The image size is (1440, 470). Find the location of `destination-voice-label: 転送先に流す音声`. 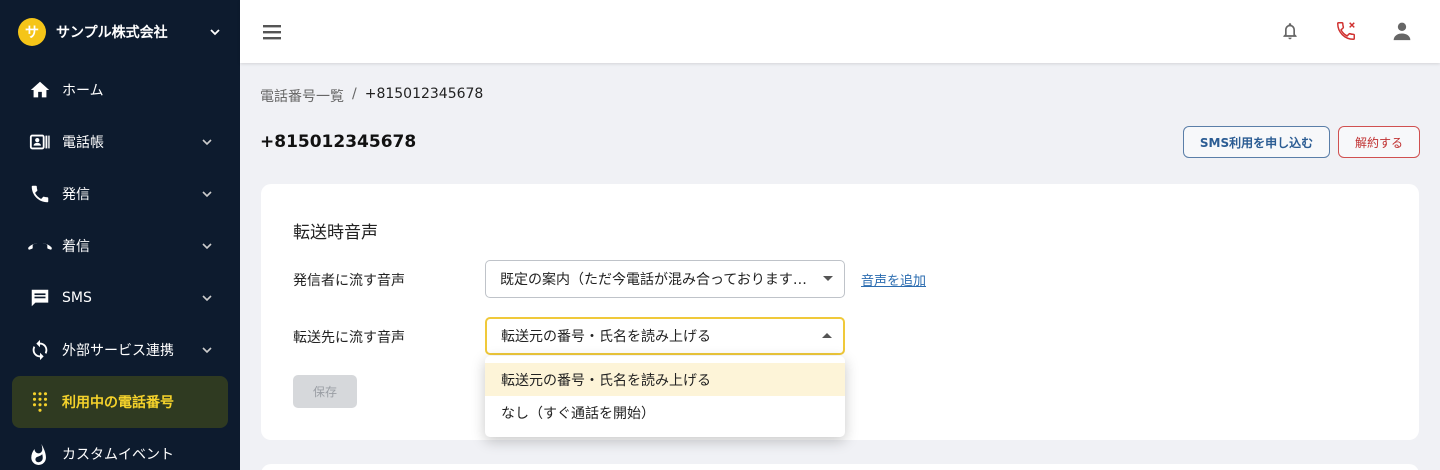

destination-voice-label: 転送先に流す音声 is located at coordinates (349, 338).